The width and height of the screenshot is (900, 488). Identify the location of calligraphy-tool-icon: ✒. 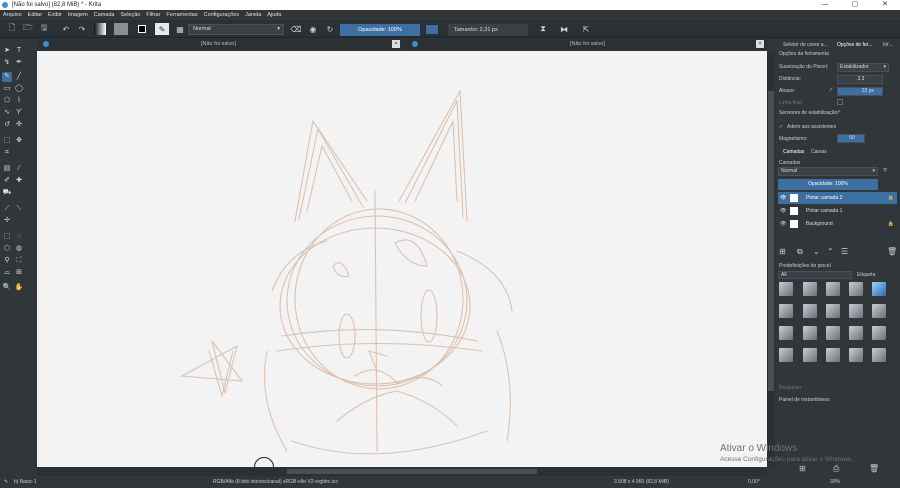
(19, 63).